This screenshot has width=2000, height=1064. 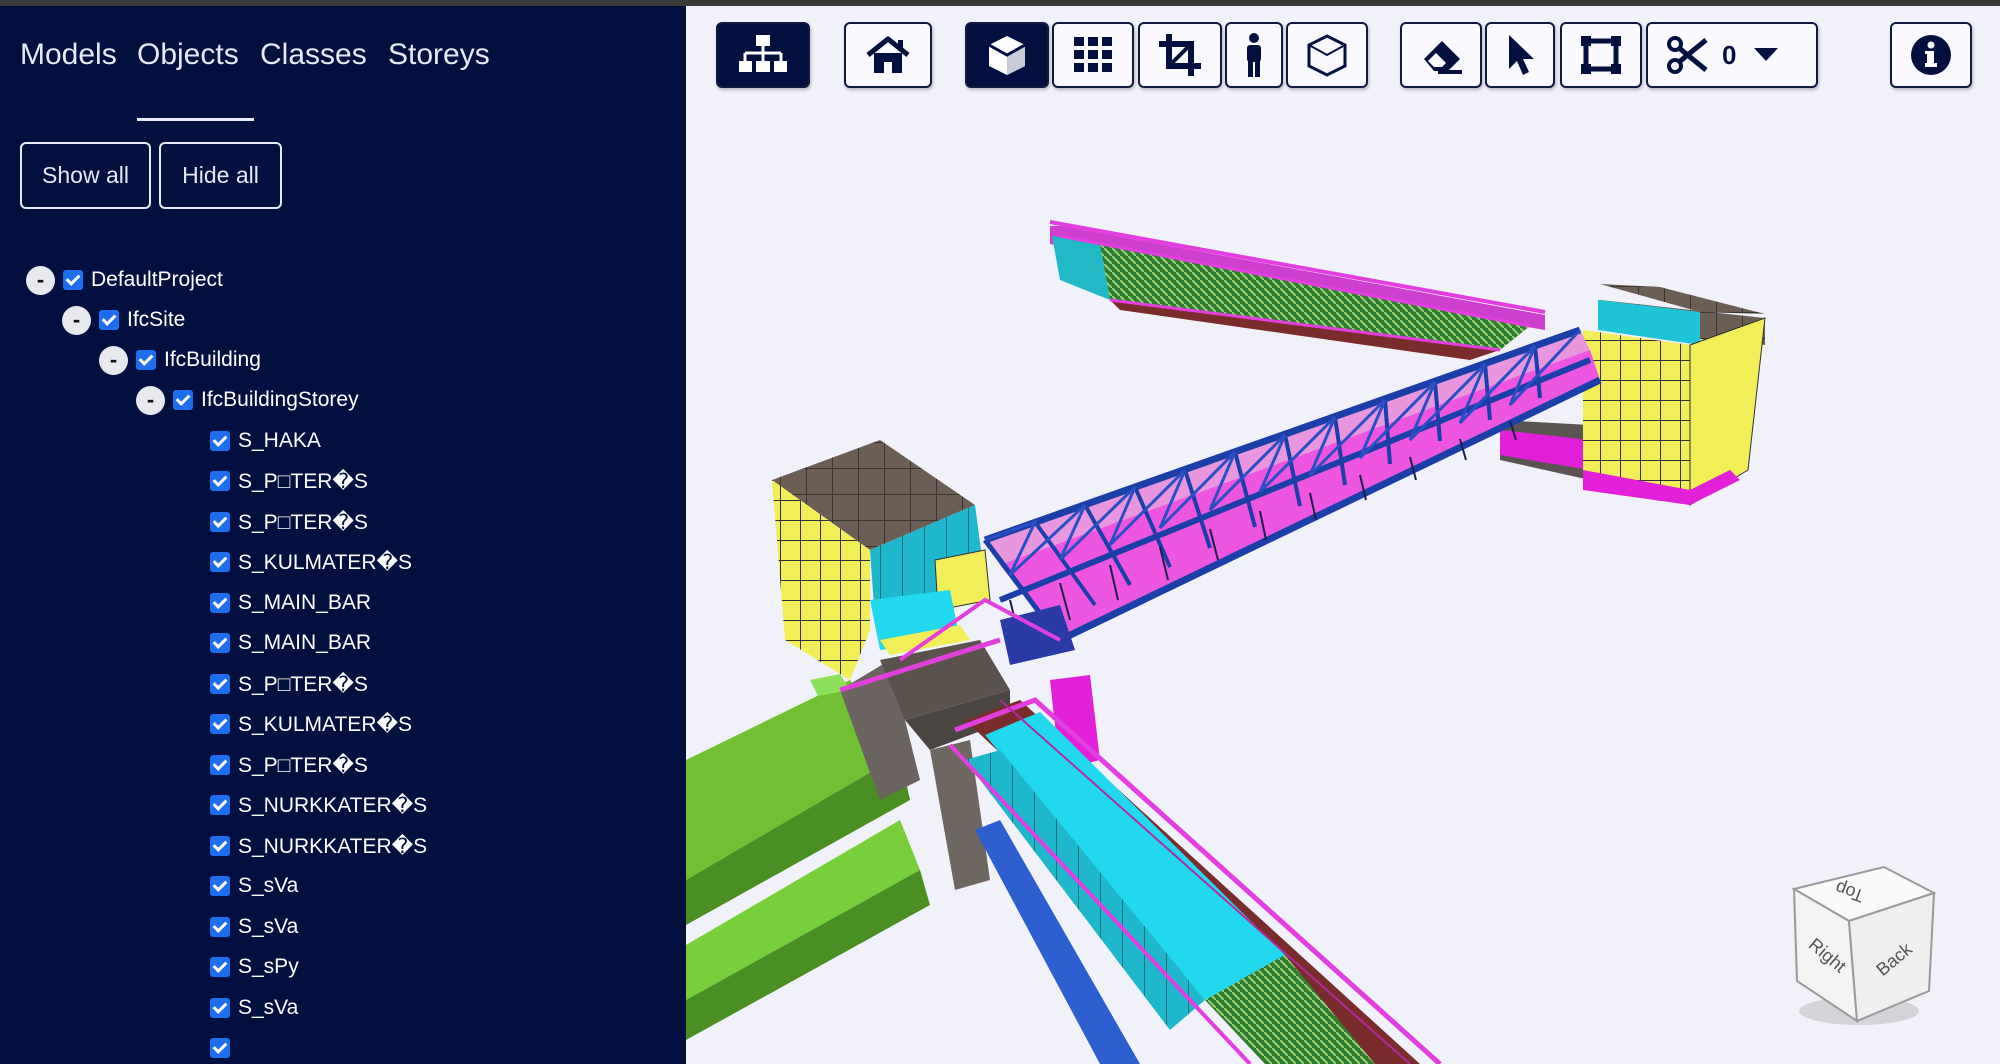 I want to click on select-cursor-icon, so click(x=1521, y=55).